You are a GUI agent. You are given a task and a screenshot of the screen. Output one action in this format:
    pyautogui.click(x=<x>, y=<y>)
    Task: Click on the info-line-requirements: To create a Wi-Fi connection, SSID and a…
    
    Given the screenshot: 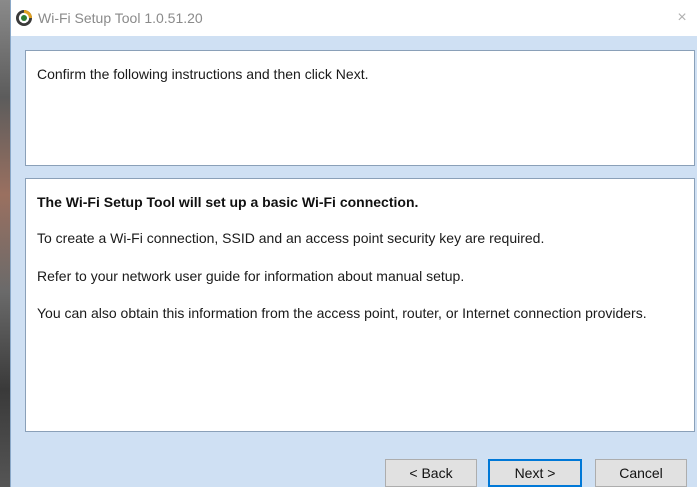 What is the action you would take?
    pyautogui.click(x=291, y=238)
    